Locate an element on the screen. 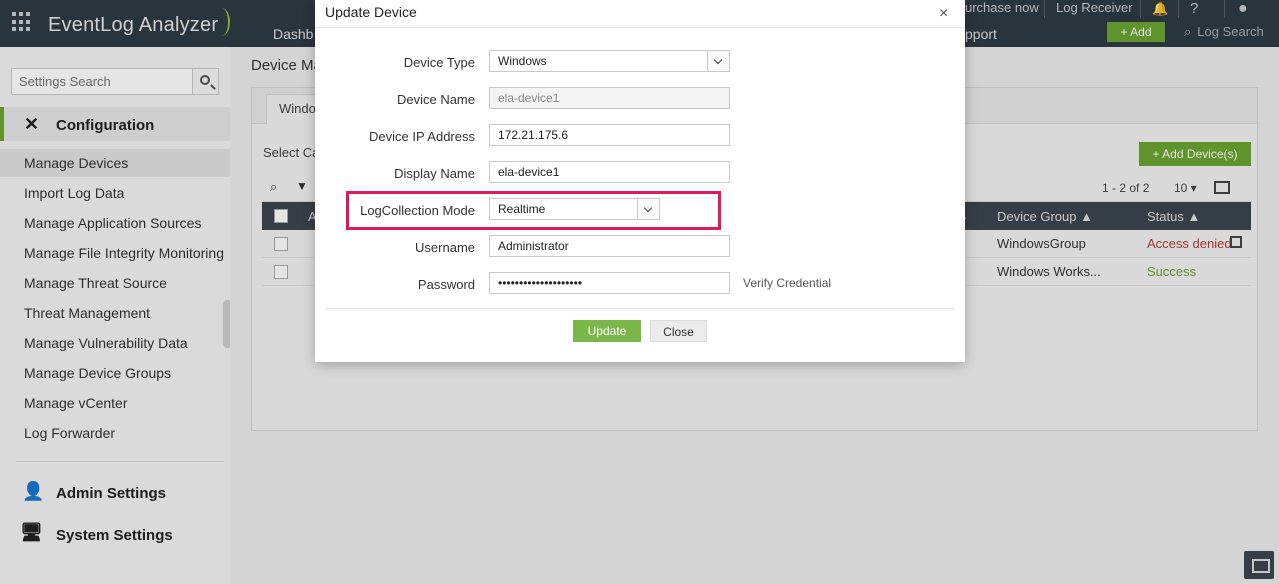 The height and width of the screenshot is (584, 1279). password-label: Password is located at coordinates (446, 284).